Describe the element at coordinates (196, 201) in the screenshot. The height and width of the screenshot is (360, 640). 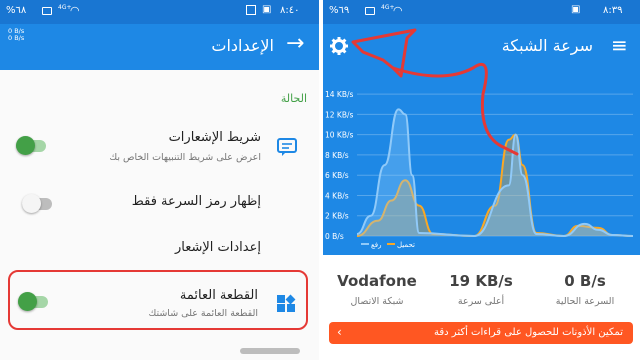
I see `setting-title: إظهار رمز السرعة فقط` at that location.